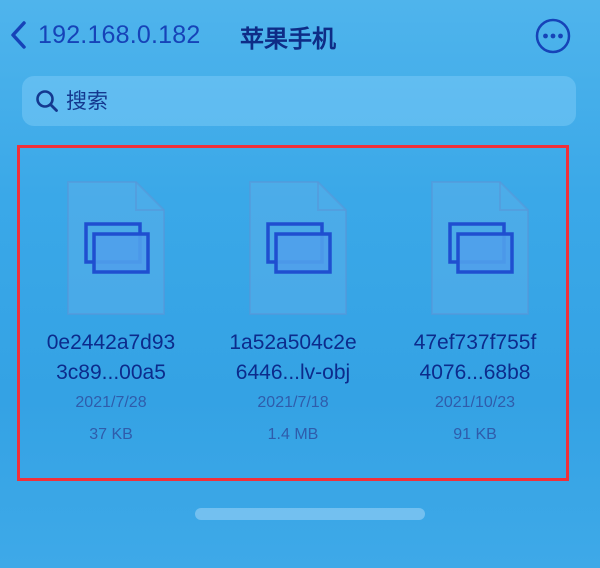 The height and width of the screenshot is (568, 600). I want to click on file-date: 2021/7/28, so click(111, 402).